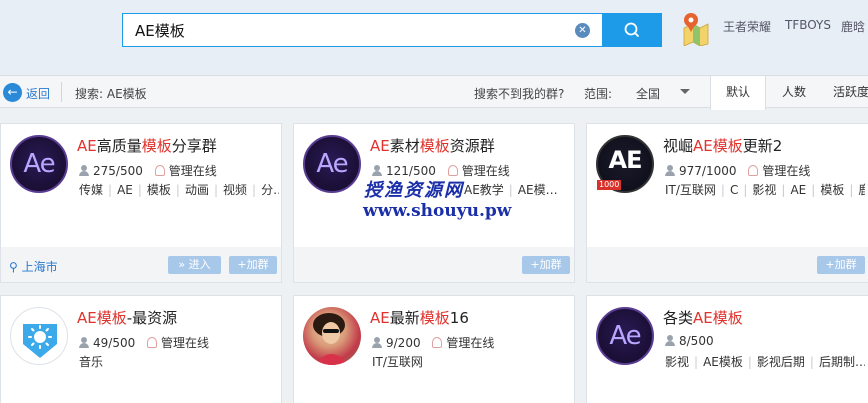 The height and width of the screenshot is (403, 868). Describe the element at coordinates (119, 146) in the screenshot. I see `title-part: 高质量` at that location.